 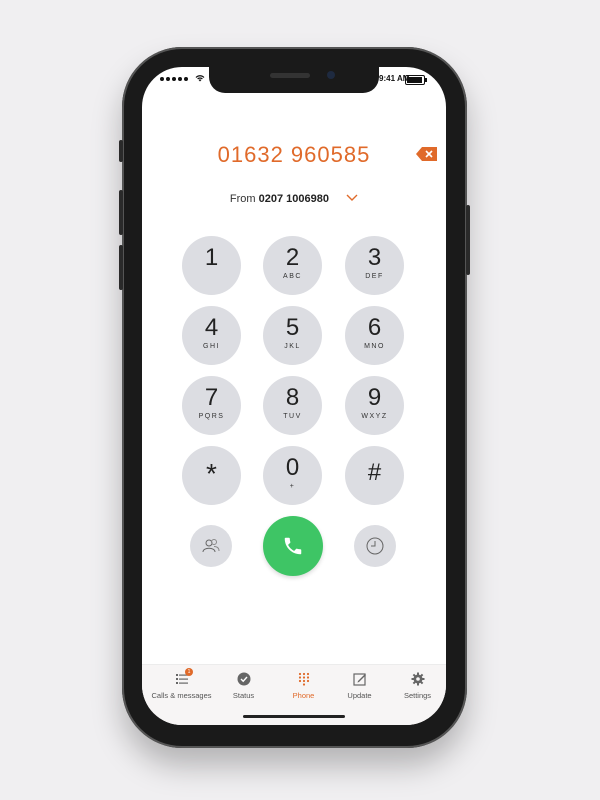 What do you see at coordinates (182, 79) in the screenshot?
I see `signal-indicator` at bounding box center [182, 79].